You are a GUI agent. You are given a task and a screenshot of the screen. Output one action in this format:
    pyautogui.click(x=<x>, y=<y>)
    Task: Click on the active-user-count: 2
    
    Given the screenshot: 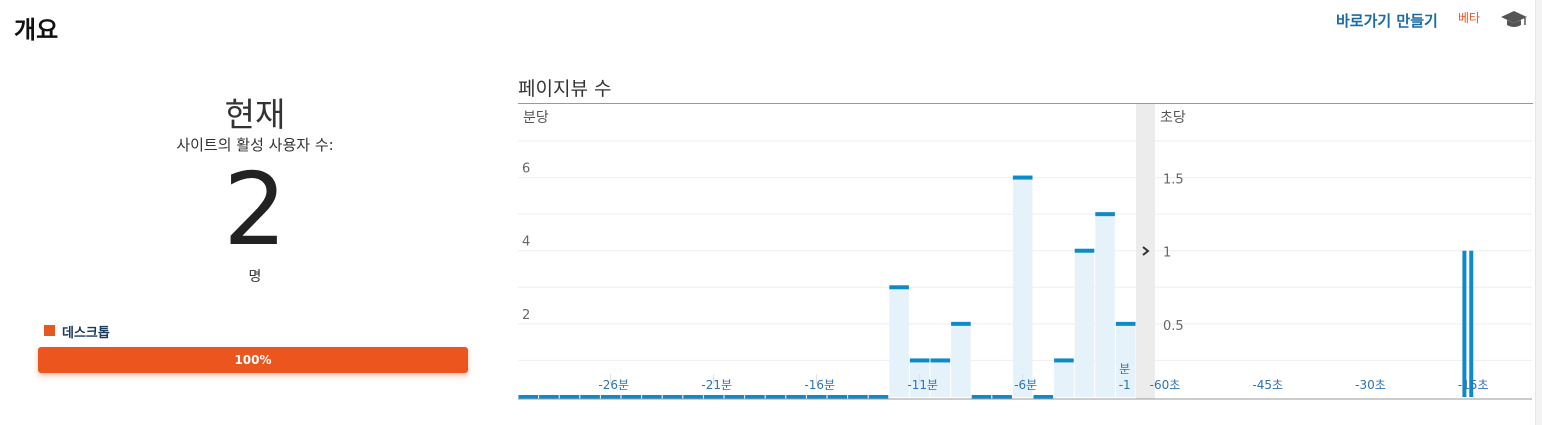 What is the action you would take?
    pyautogui.click(x=255, y=209)
    